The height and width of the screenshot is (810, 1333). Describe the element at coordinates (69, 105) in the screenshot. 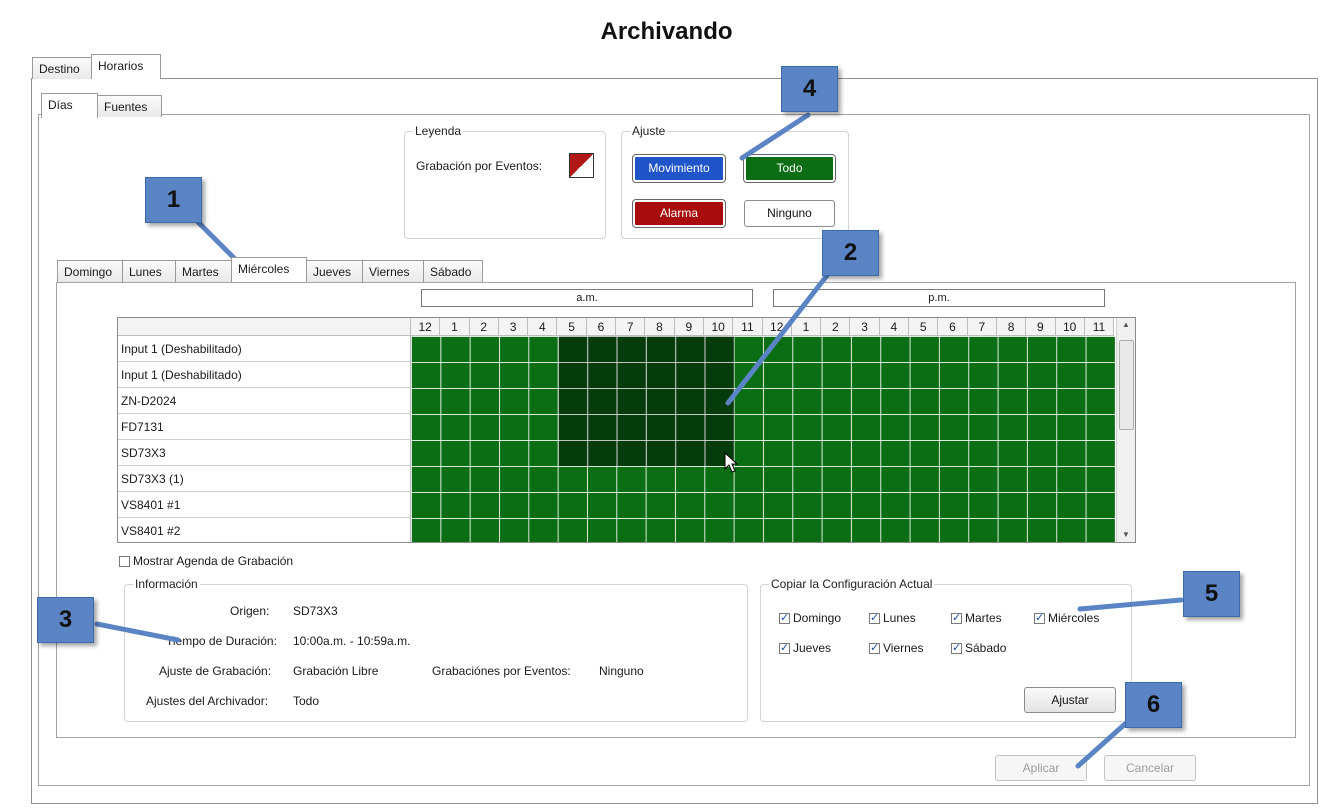

I see `tab-dias: Días` at that location.